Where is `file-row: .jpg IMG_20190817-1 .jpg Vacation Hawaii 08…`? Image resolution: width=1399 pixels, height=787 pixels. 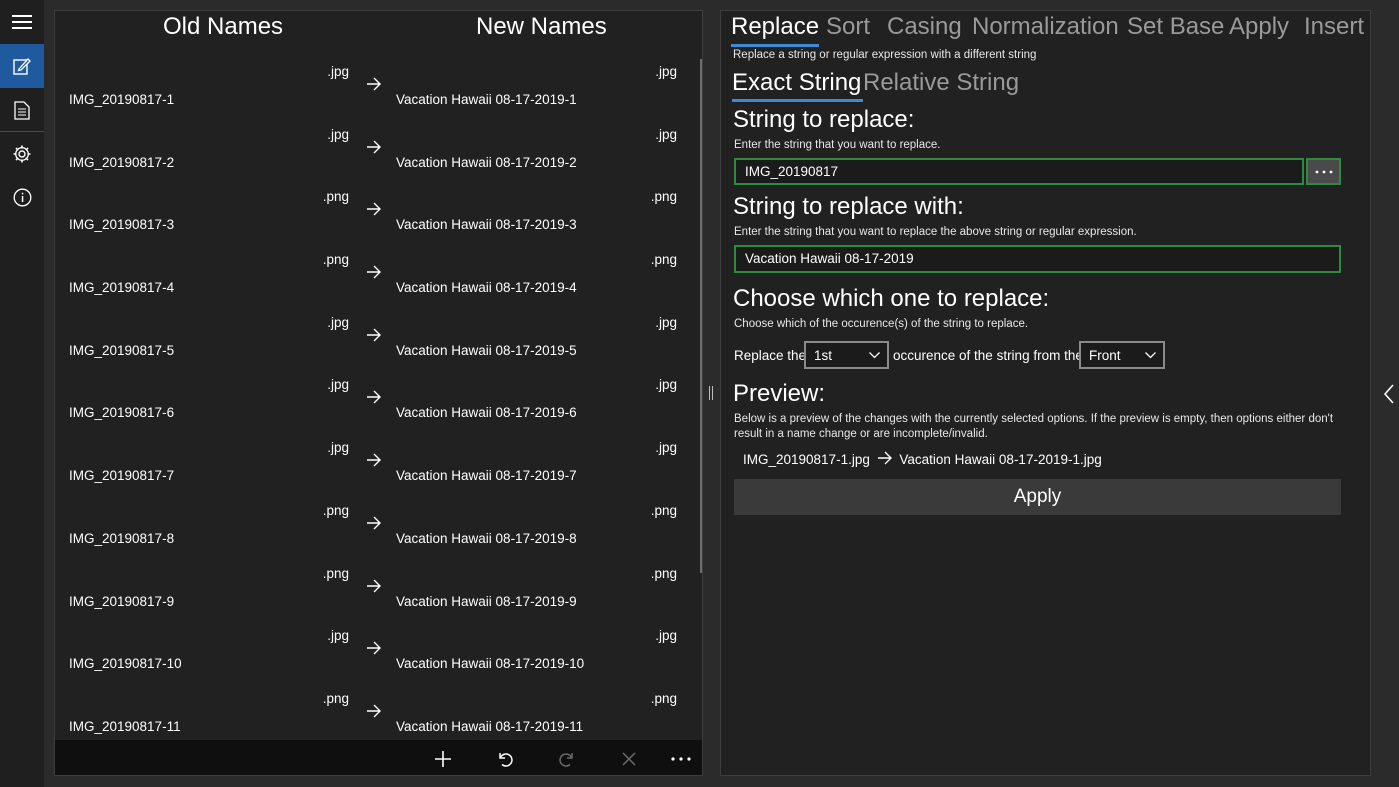
file-row: .jpg IMG_20190817-1 .jpg Vacation Hawaii 08… is located at coordinates (375, 86).